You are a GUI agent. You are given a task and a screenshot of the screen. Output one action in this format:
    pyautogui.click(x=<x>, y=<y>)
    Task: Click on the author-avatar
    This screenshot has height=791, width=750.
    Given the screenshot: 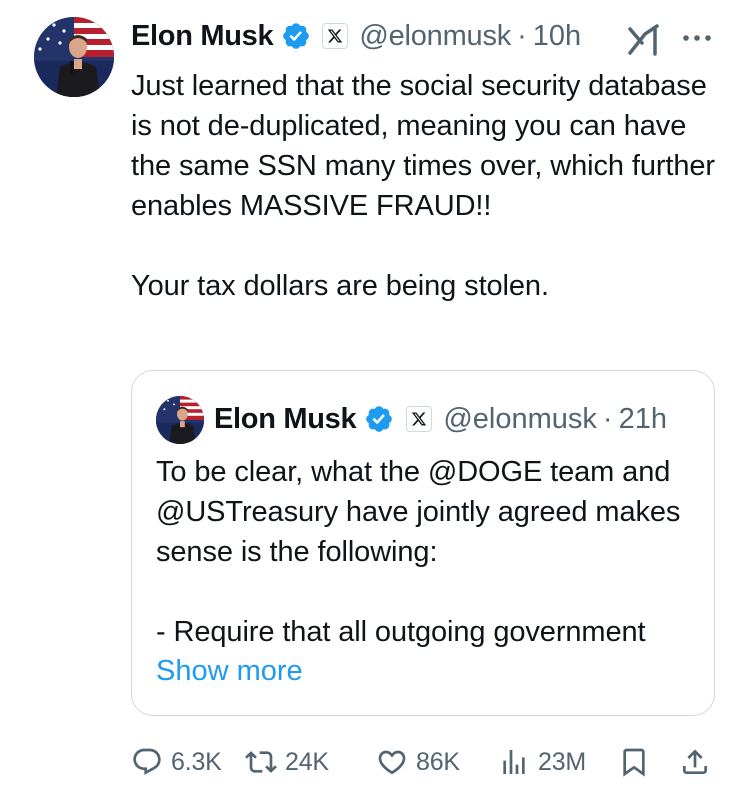 What is the action you would take?
    pyautogui.click(x=74, y=57)
    